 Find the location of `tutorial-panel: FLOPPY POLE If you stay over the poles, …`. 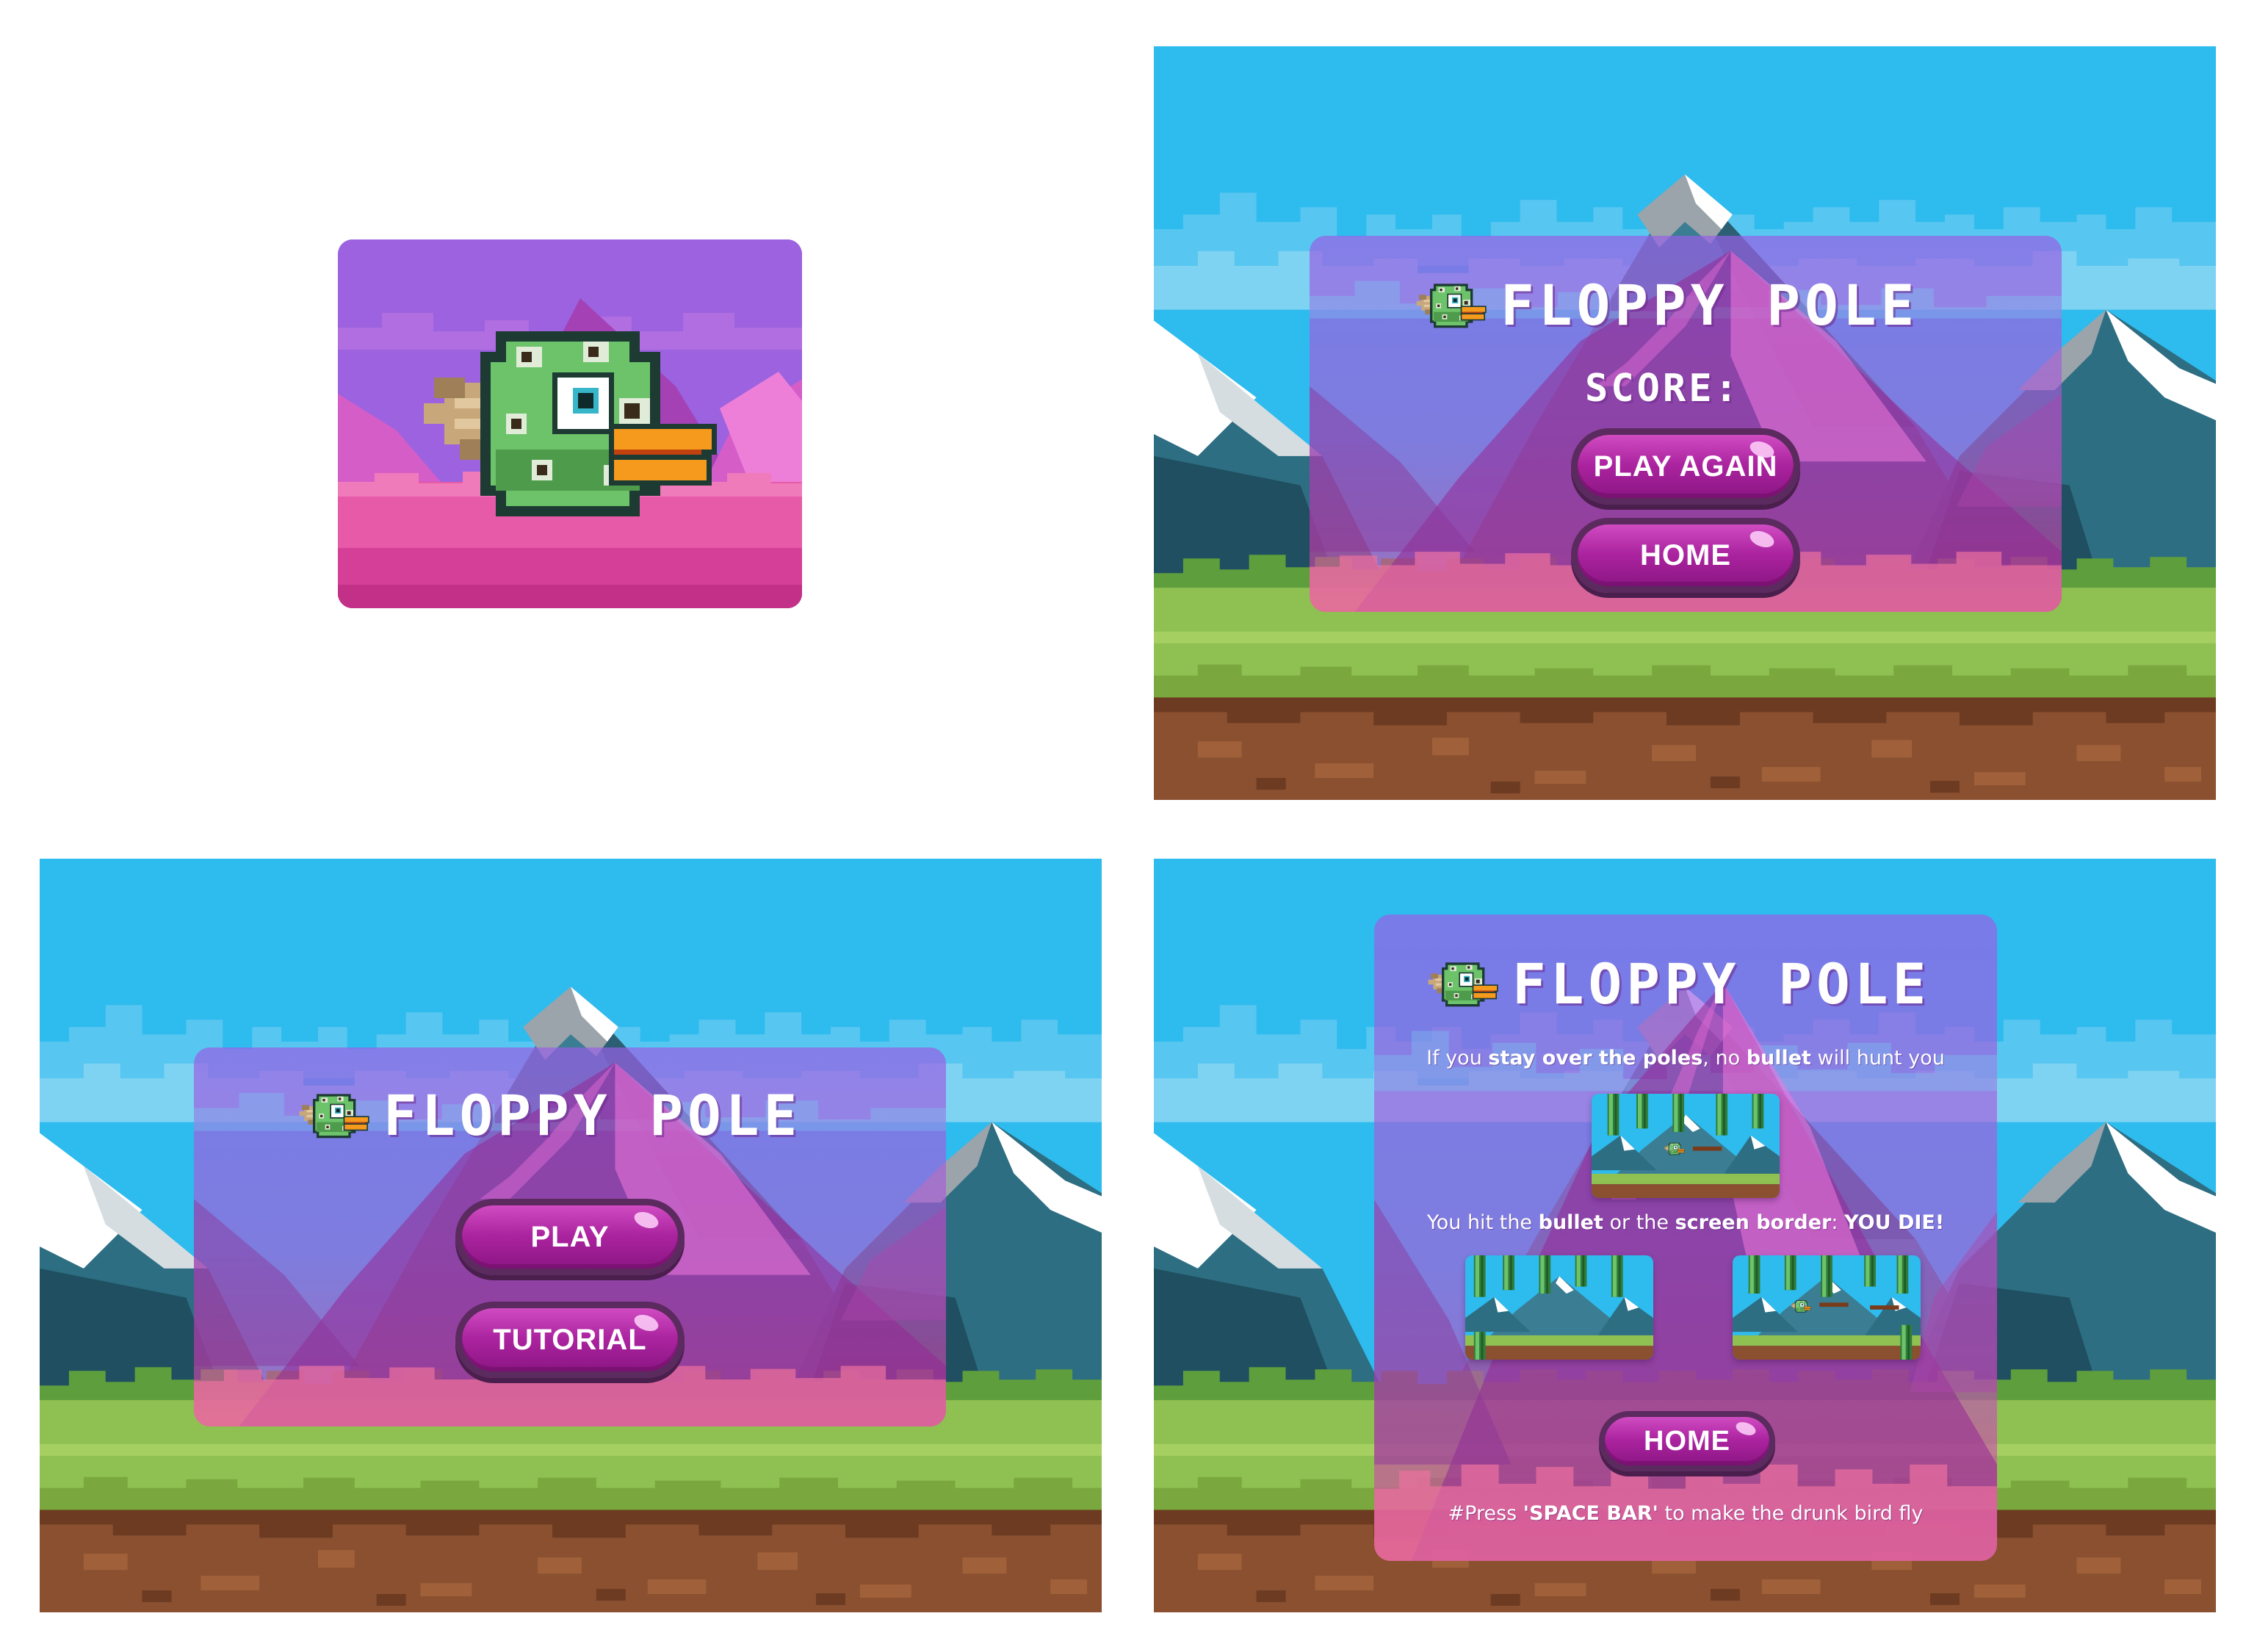

tutorial-panel: FLOPPY POLE If you stay over the poles, … is located at coordinates (1685, 1238).